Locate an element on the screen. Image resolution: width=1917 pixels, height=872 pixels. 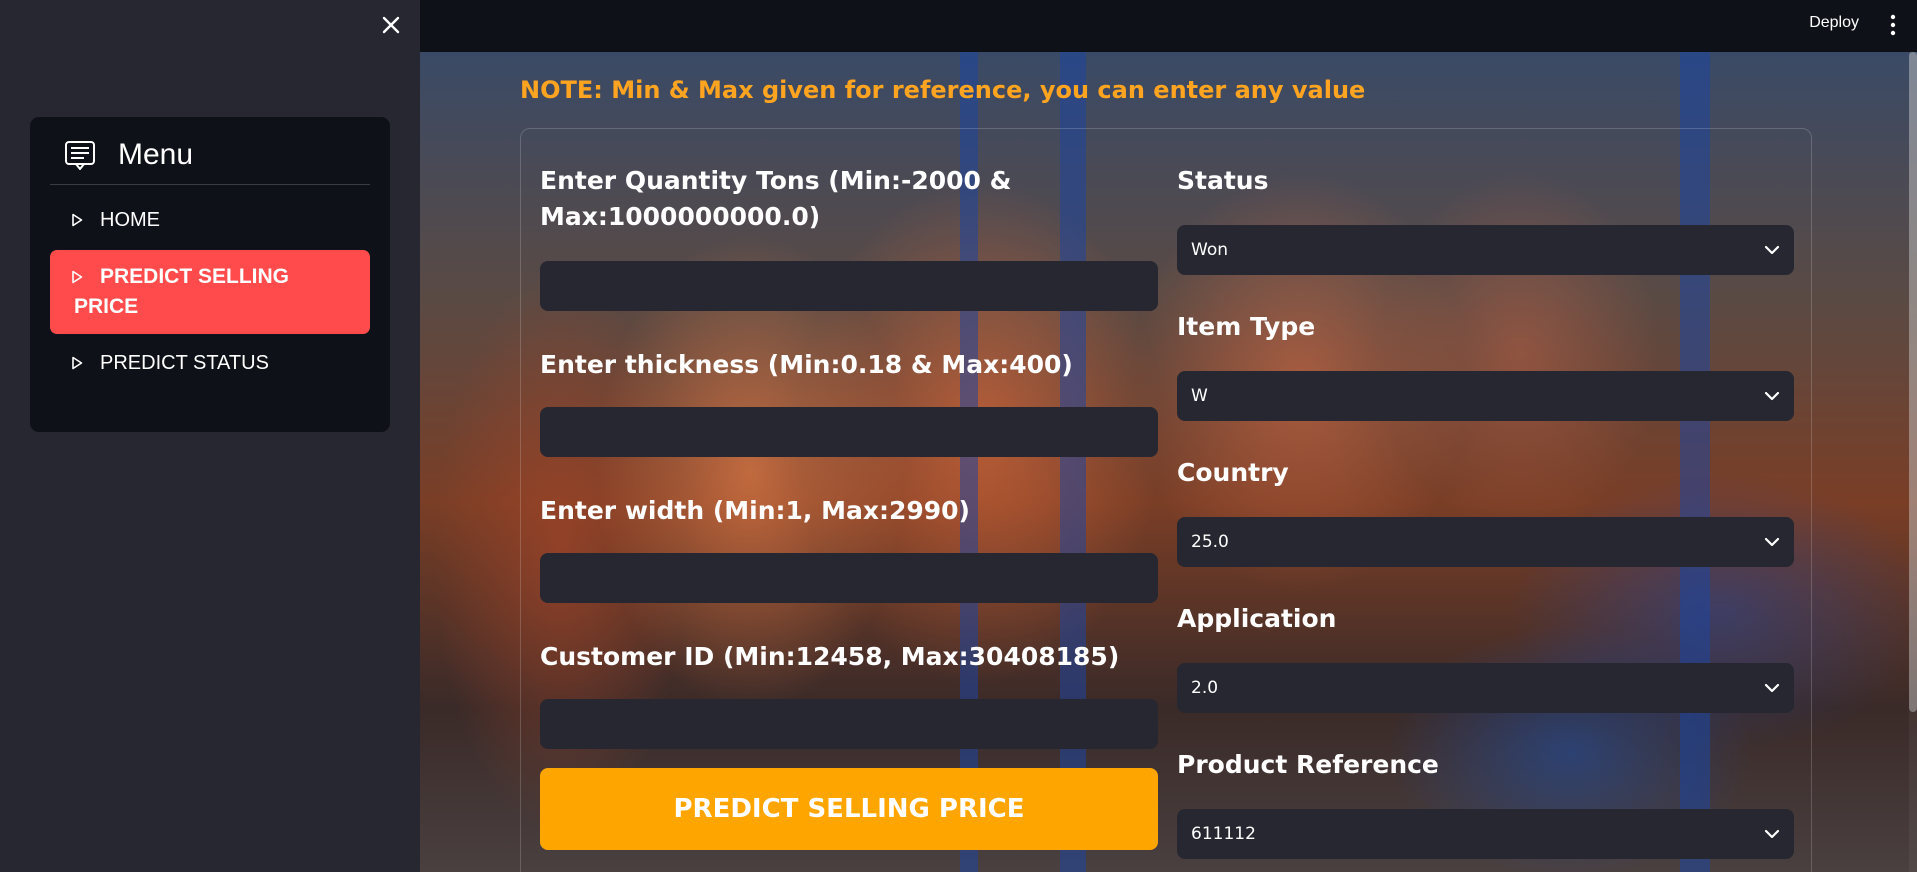
item-type-label: Item Type is located at coordinates (1246, 326).